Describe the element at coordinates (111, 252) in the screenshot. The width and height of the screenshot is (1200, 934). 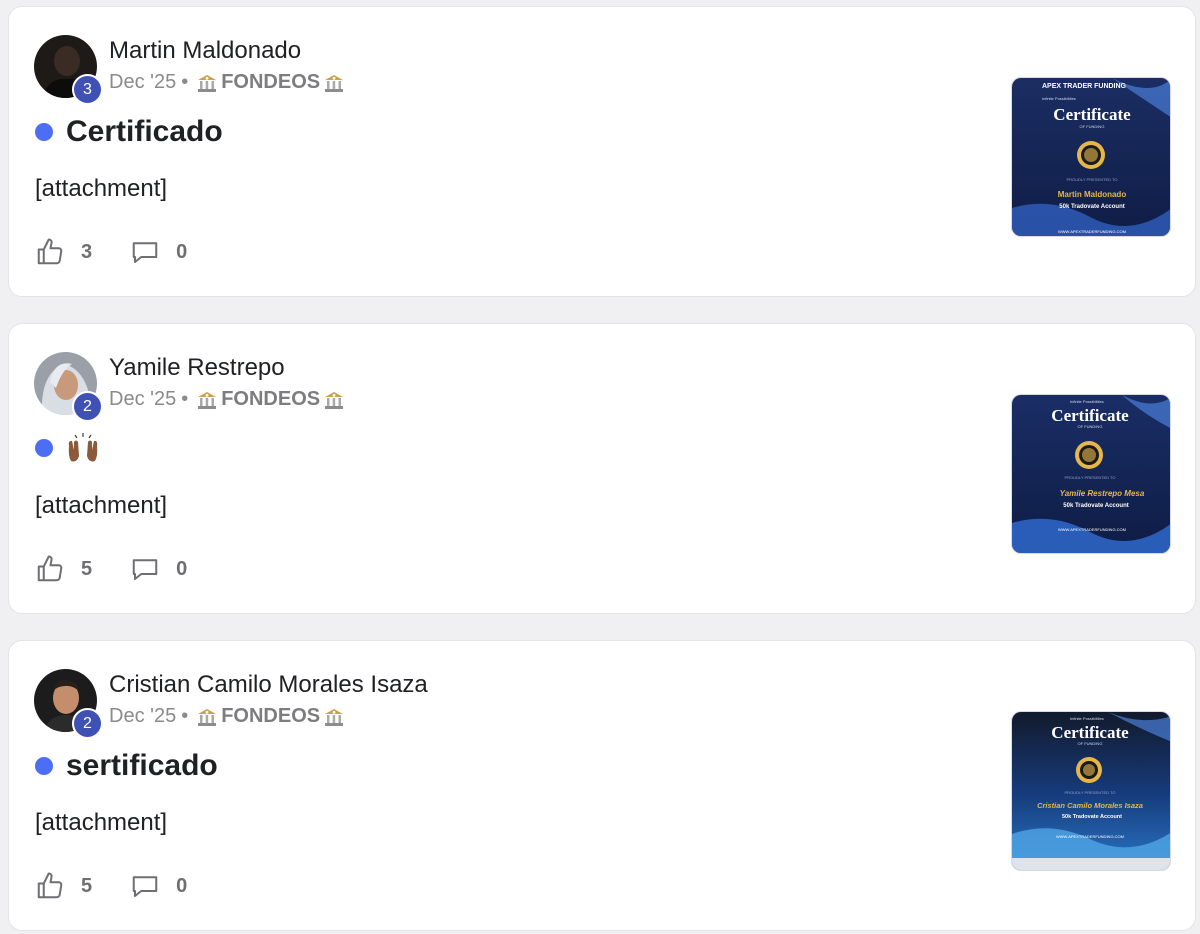
I see `post-actions: 3 0` at that location.